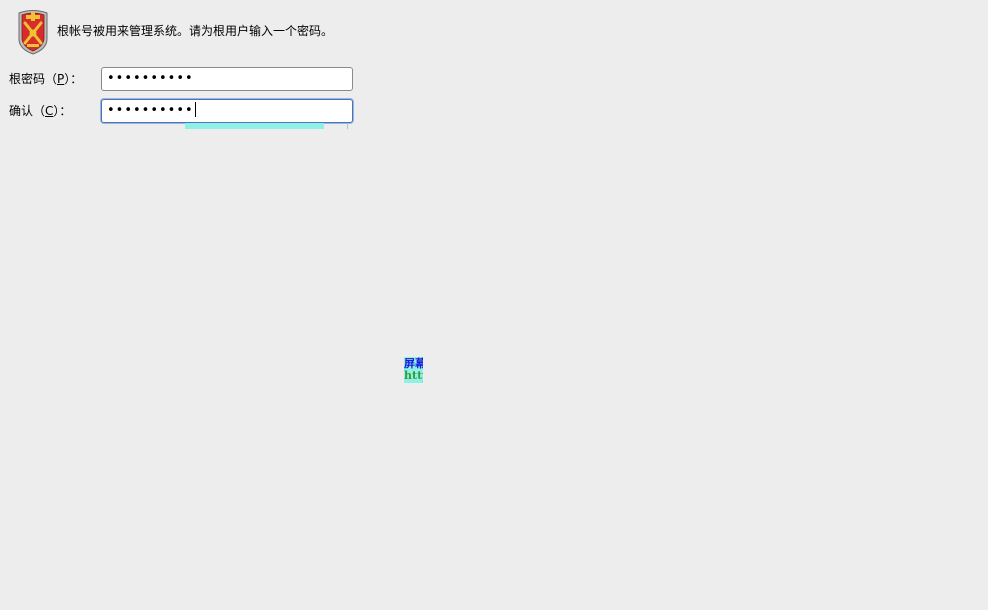 This screenshot has width=988, height=610. What do you see at coordinates (73, 79) in the screenshot?
I see `root-password-label-suffix: ）：` at bounding box center [73, 79].